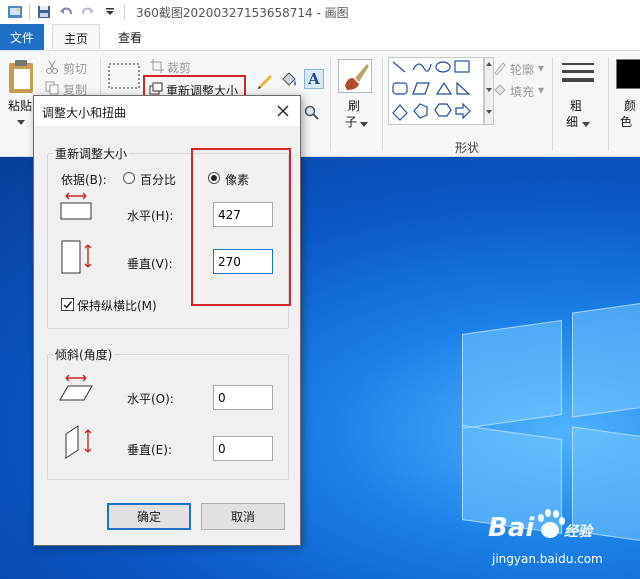 The width and height of the screenshot is (640, 579). Describe the element at coordinates (355, 76) in the screenshot. I see `brush-icon` at that location.